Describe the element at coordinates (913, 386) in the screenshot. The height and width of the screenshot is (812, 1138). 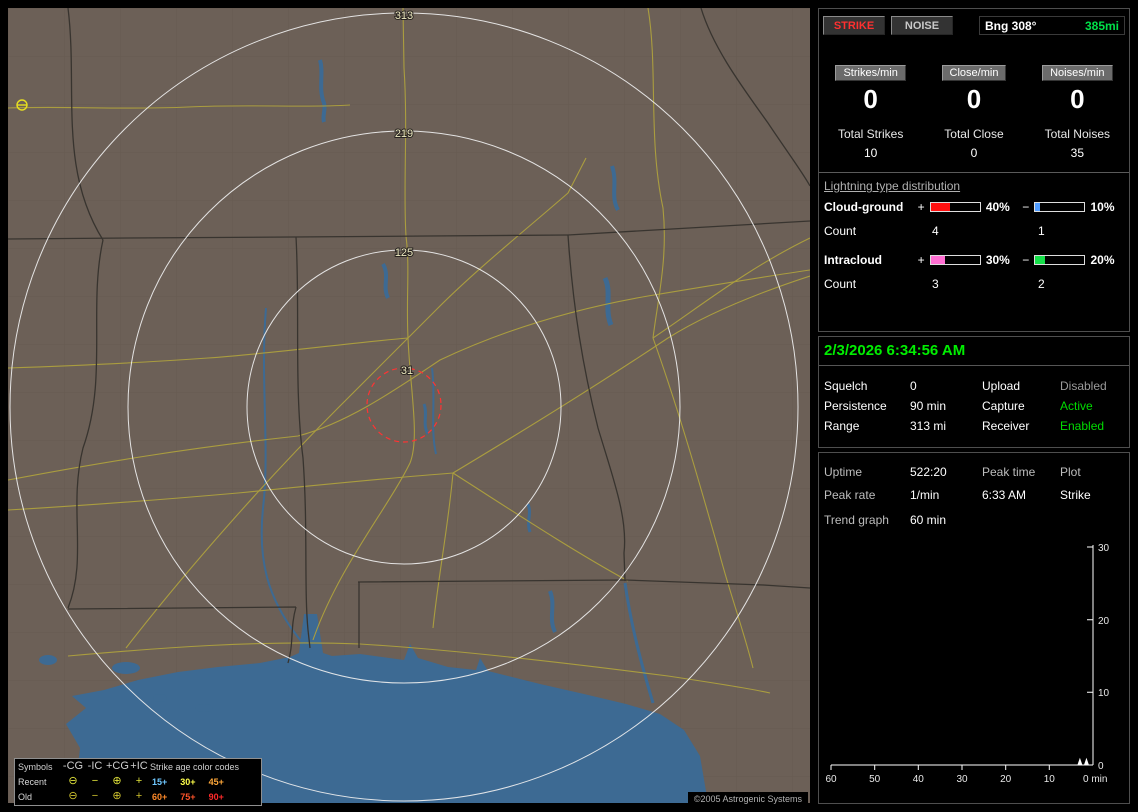
I see `squelch-value: 0` at that location.